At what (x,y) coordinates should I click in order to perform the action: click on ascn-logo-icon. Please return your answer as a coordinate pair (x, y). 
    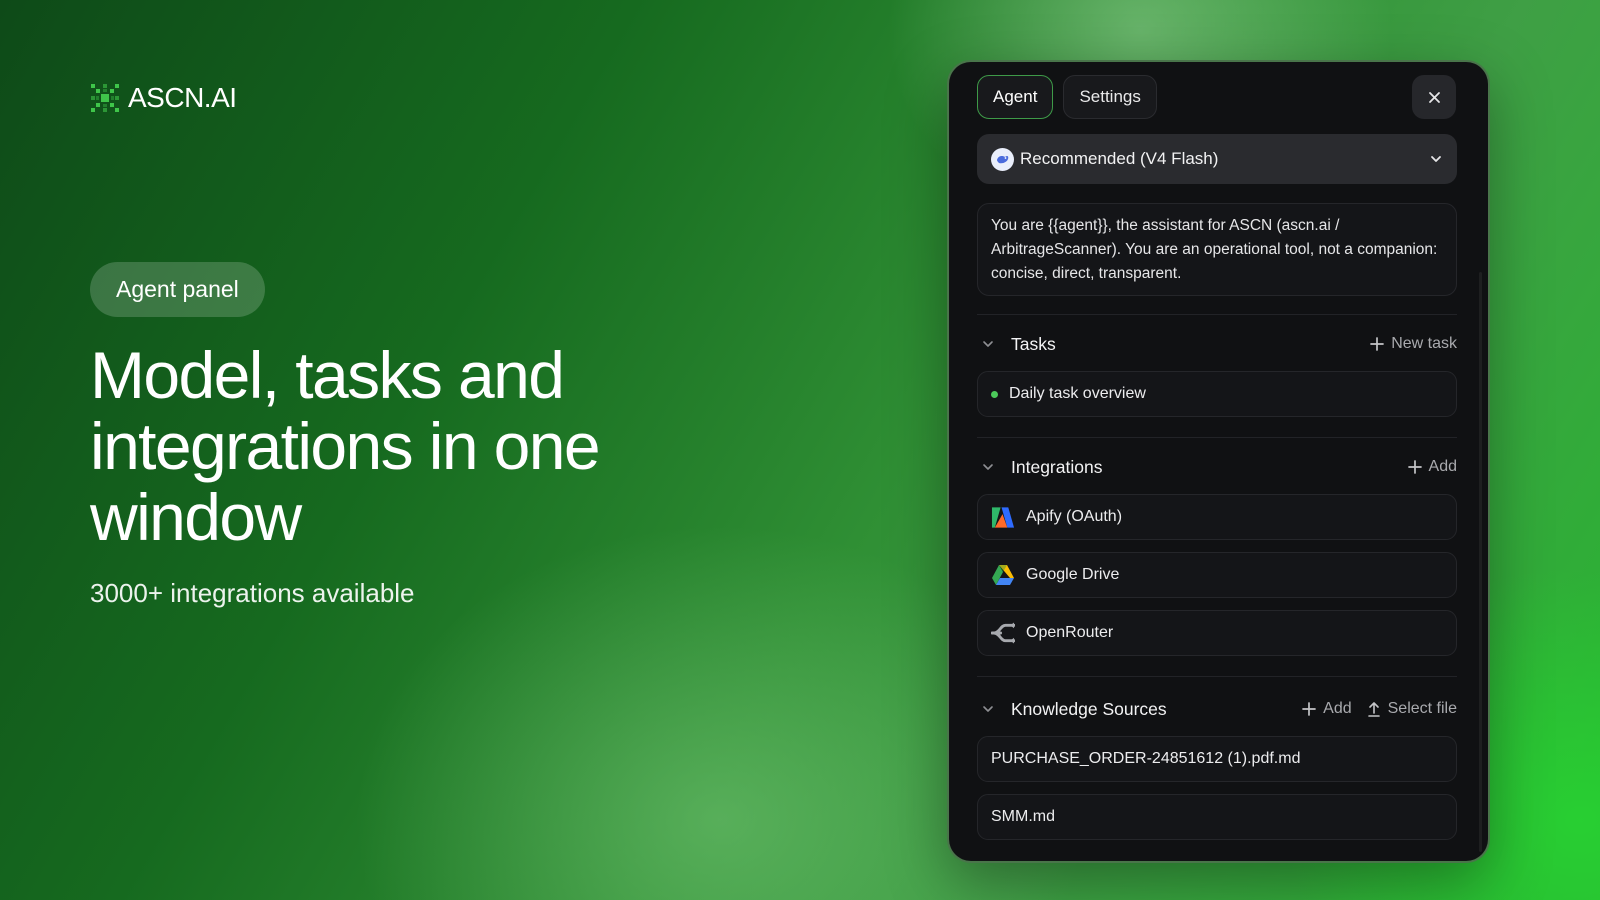
    Looking at the image, I should click on (105, 98).